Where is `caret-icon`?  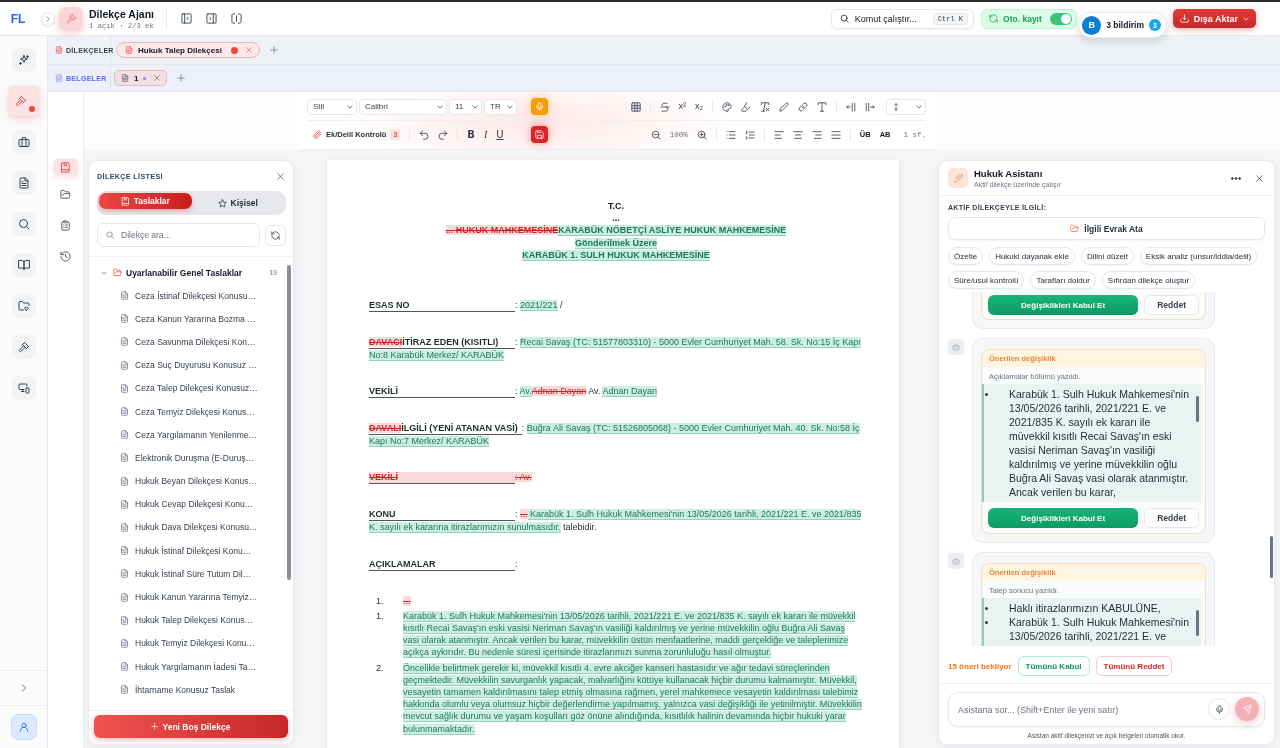
caret-icon is located at coordinates (1246, 18).